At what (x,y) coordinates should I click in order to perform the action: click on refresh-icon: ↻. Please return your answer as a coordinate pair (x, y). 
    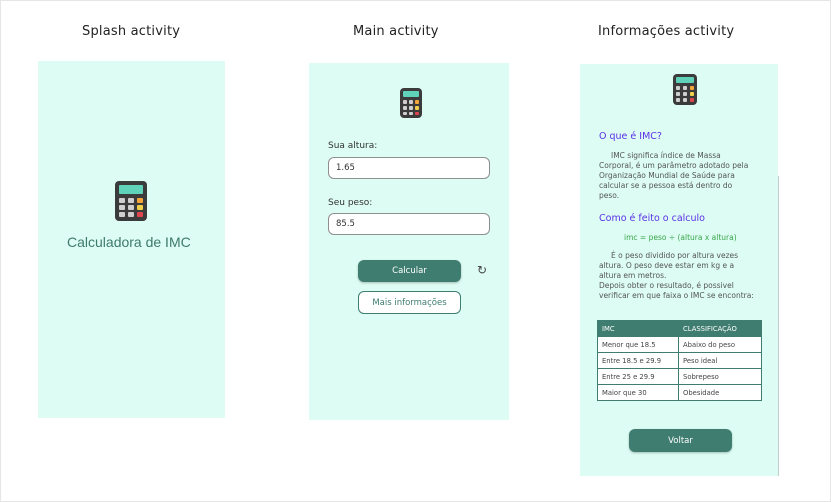
    Looking at the image, I should click on (482, 270).